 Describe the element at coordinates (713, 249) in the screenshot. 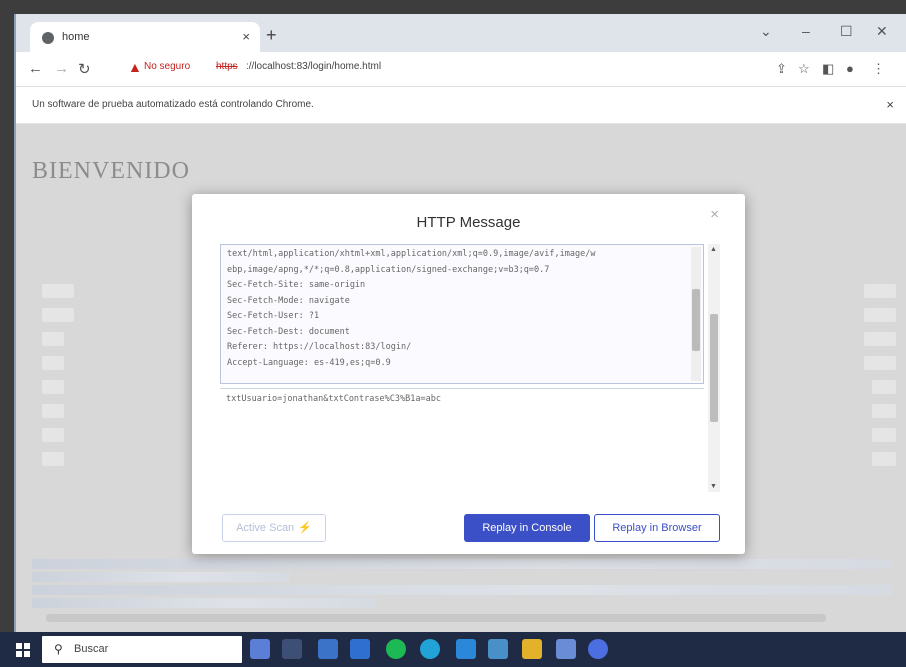

I see `scroll-up-icon: ▲` at that location.